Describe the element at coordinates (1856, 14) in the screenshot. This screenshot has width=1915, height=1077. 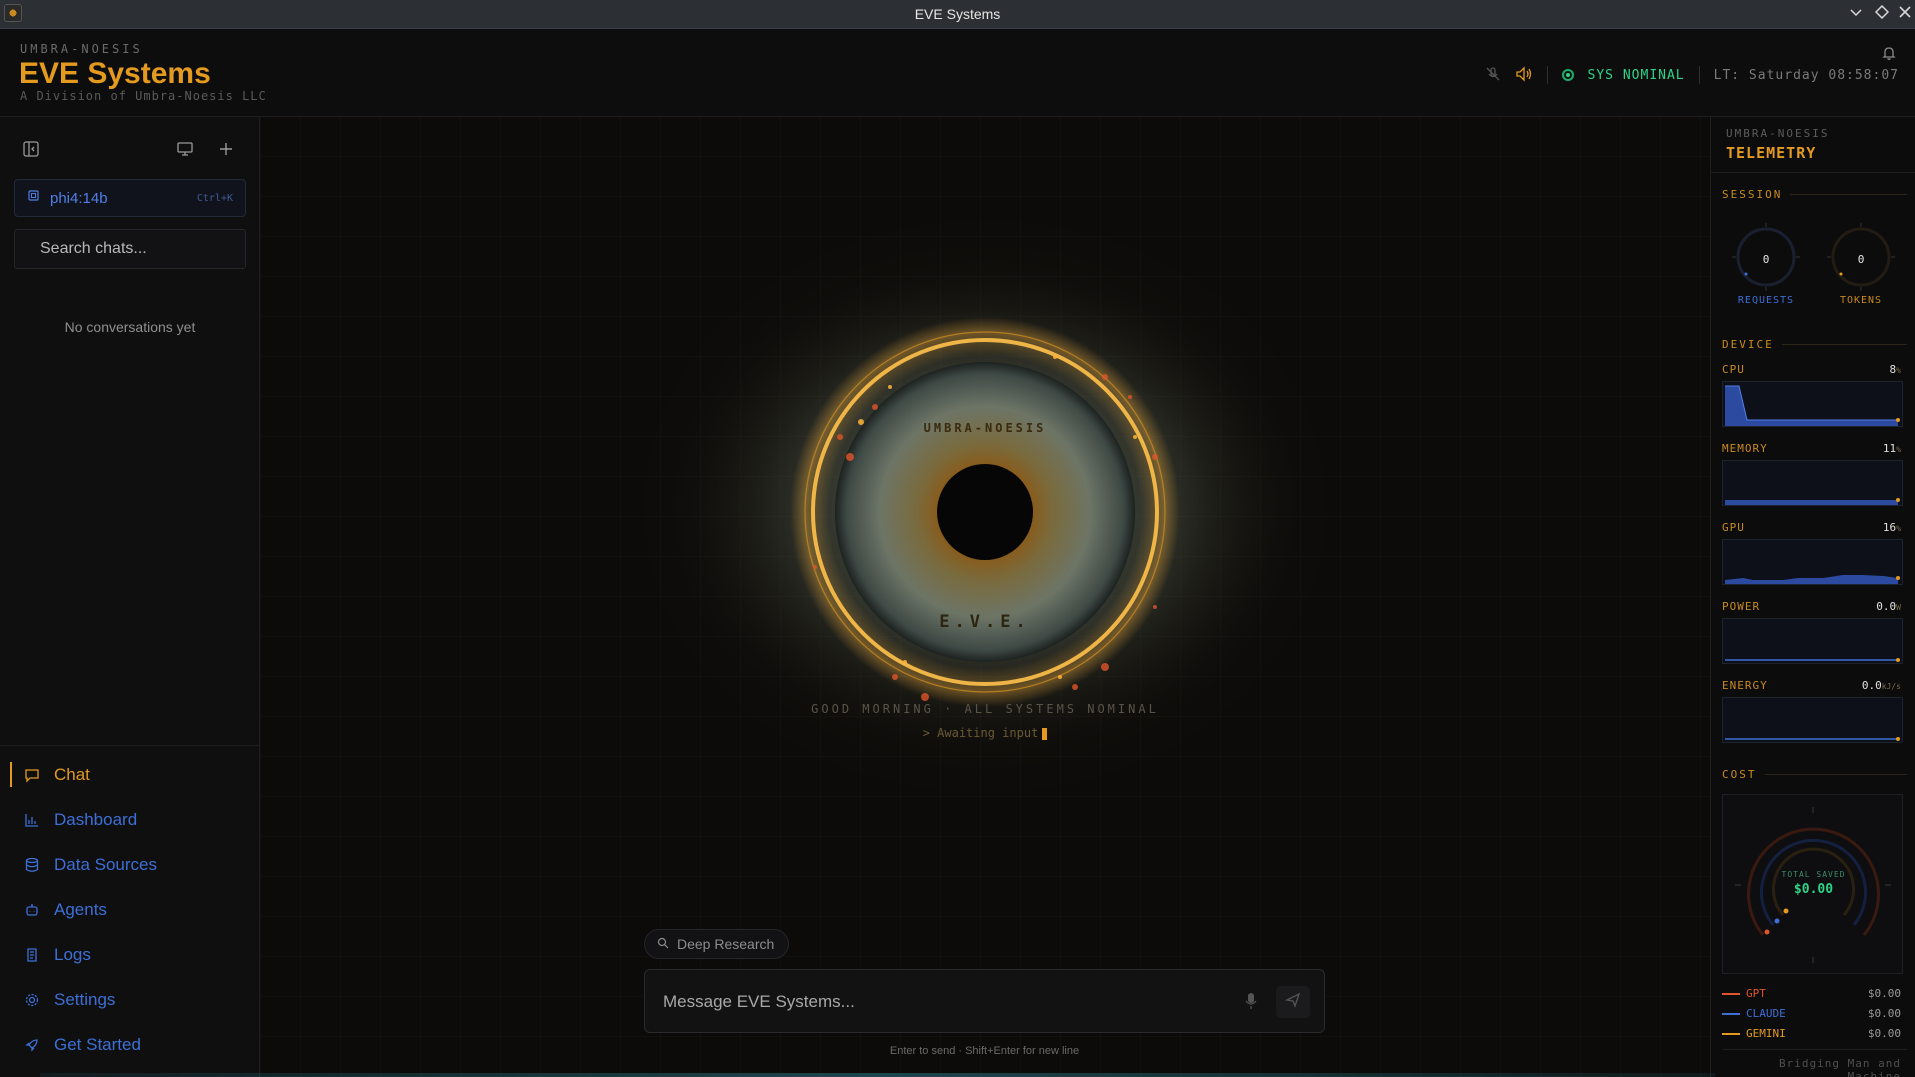
I see `minimize-chevron-icon` at that location.